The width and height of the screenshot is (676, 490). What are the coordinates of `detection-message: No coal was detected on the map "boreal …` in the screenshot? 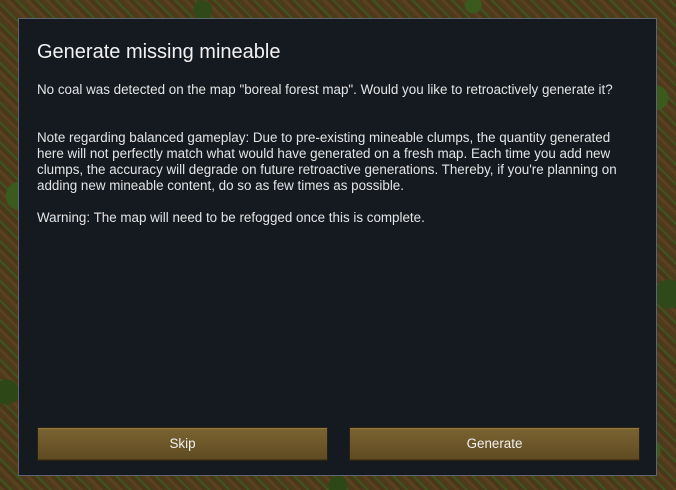 It's located at (325, 89).